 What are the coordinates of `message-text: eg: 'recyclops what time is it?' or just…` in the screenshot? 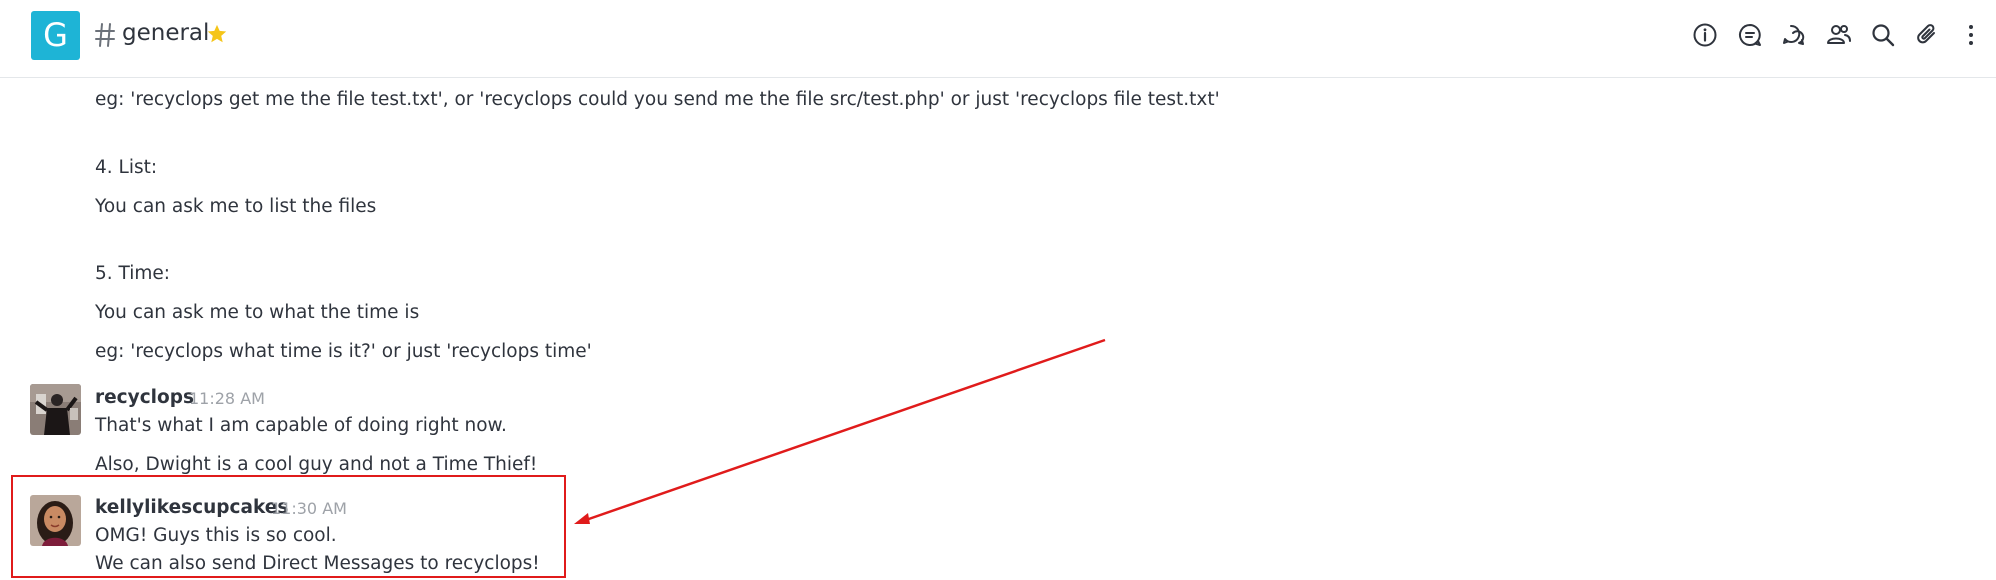 It's located at (343, 351).